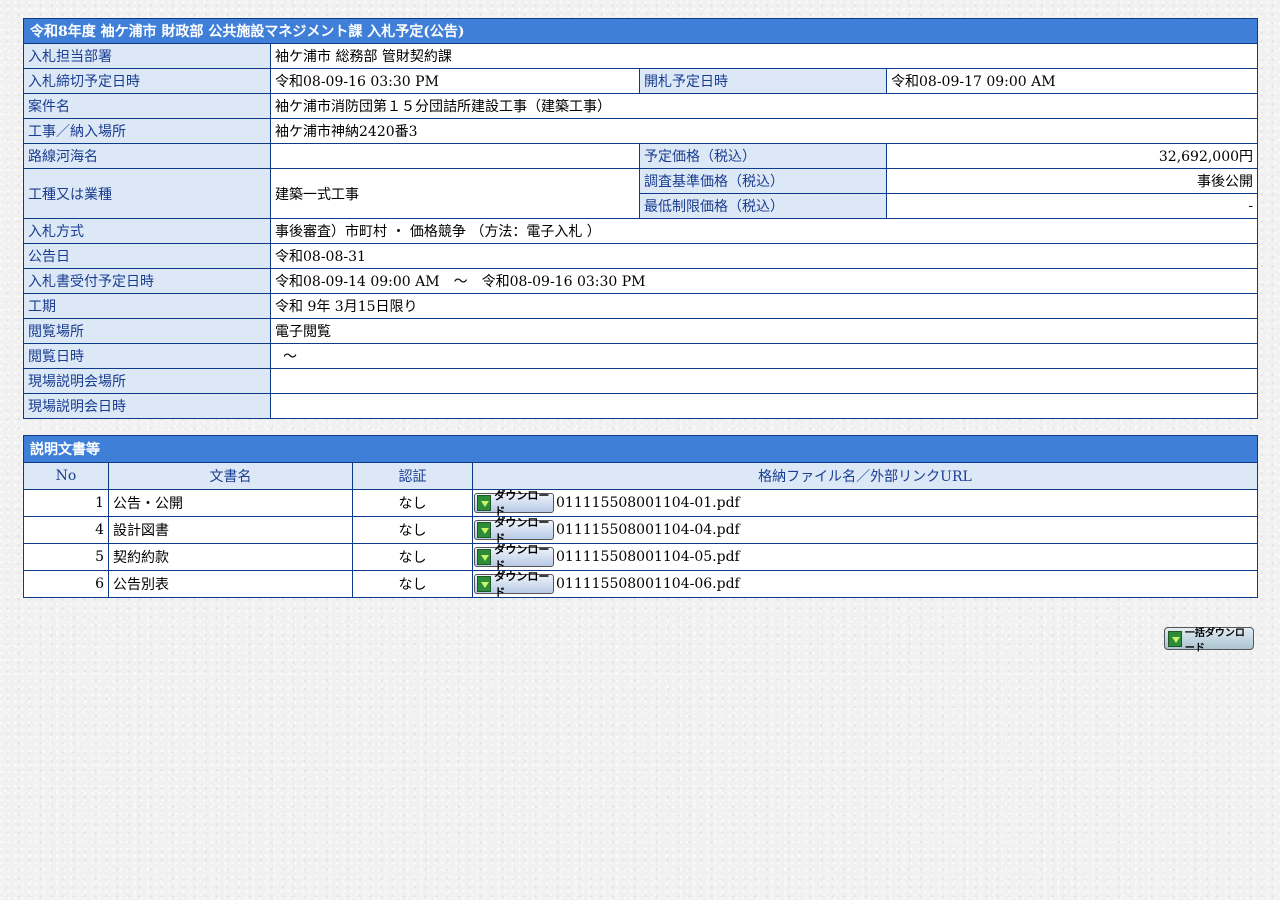  I want to click on case-label: 案件名, so click(147, 106).